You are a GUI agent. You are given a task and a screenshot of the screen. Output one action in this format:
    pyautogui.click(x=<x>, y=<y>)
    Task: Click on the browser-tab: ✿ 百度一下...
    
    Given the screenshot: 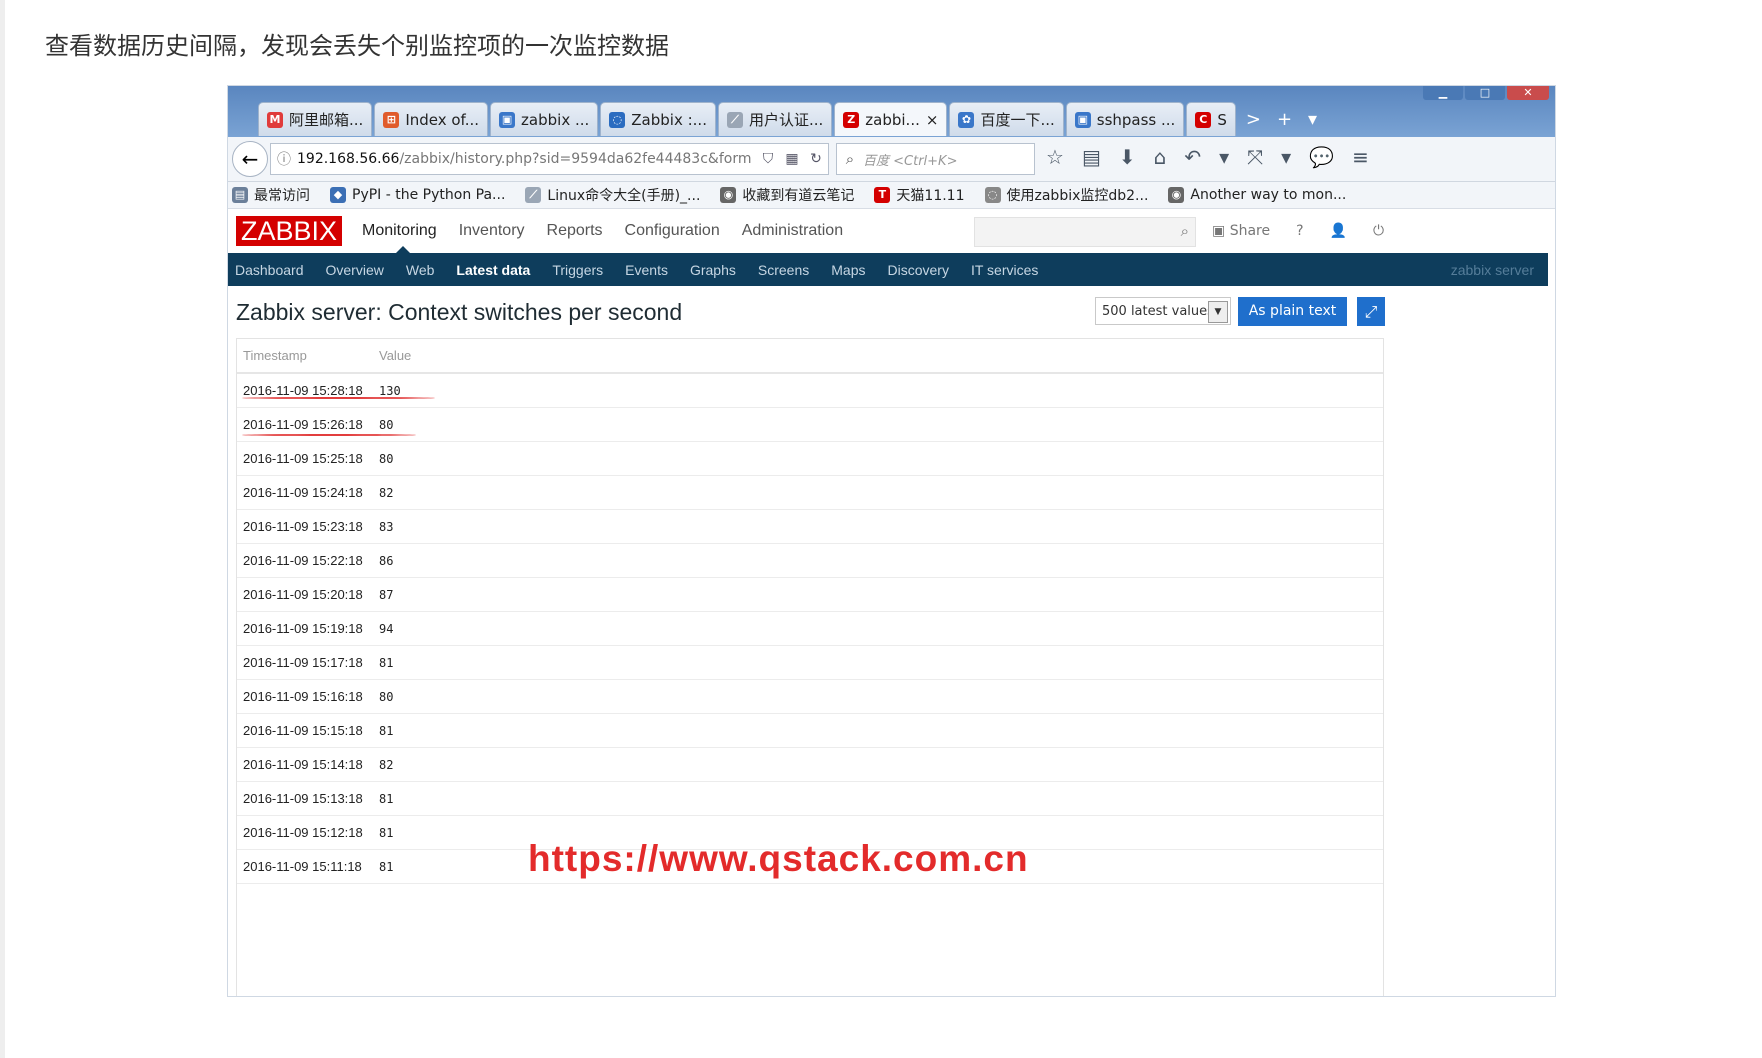 What is the action you would take?
    pyautogui.click(x=1006, y=119)
    